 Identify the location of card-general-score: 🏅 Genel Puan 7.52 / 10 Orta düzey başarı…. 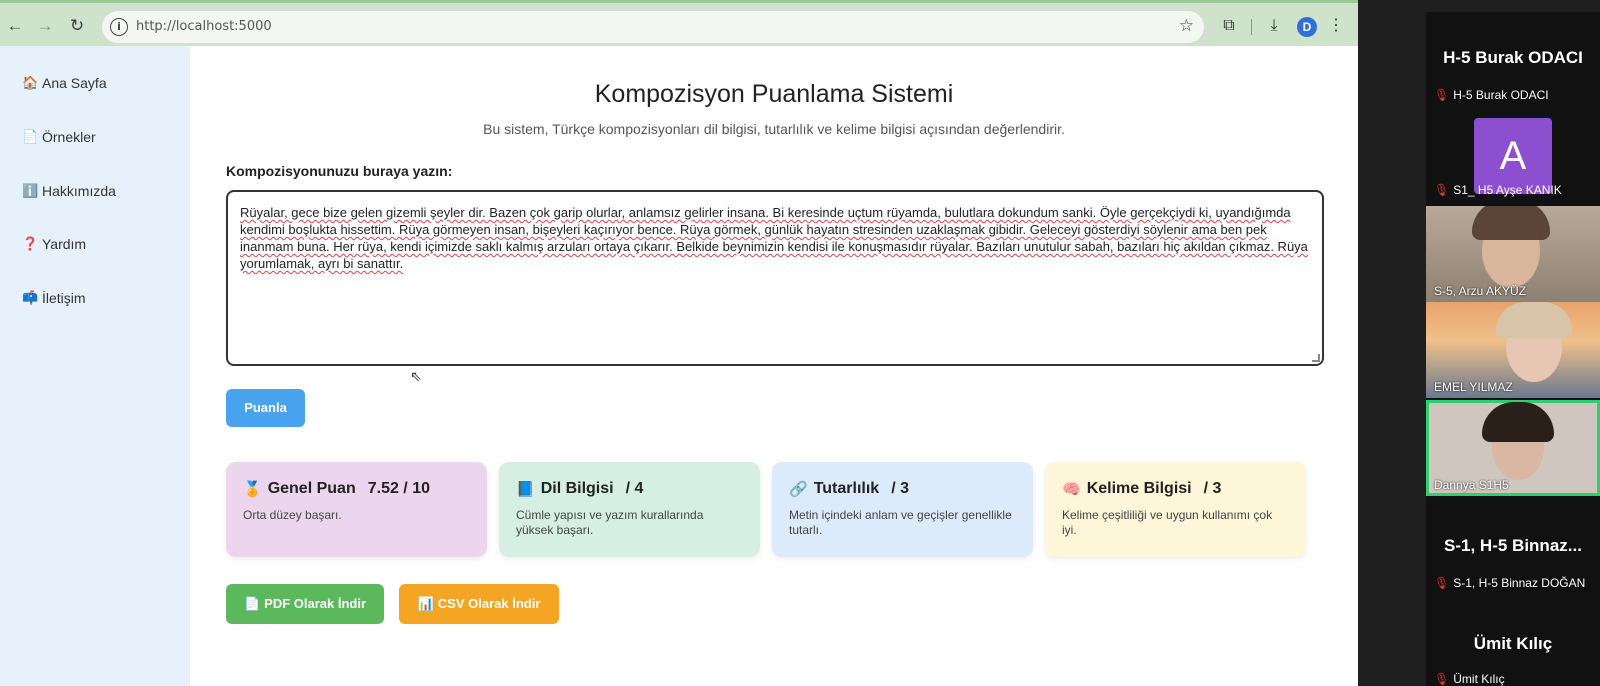
(356, 509).